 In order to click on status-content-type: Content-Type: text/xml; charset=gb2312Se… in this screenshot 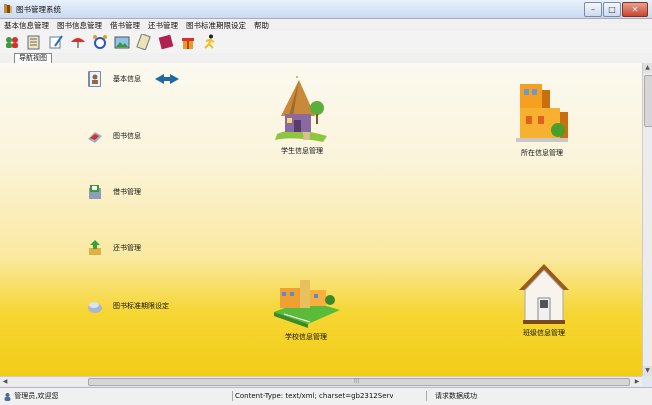, I will do `click(312, 396)`.